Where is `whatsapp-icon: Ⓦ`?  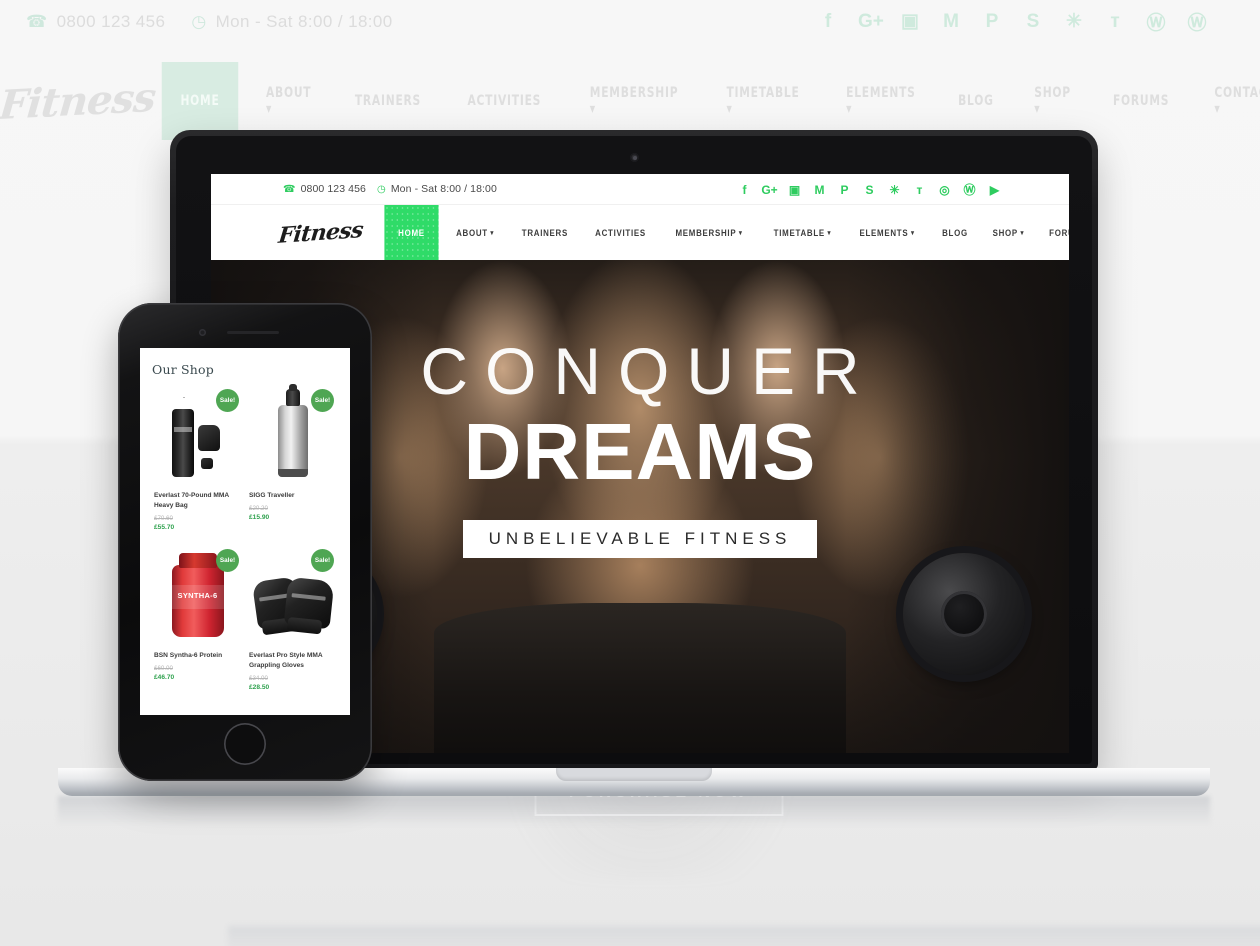 whatsapp-icon: Ⓦ is located at coordinates (1156, 23).